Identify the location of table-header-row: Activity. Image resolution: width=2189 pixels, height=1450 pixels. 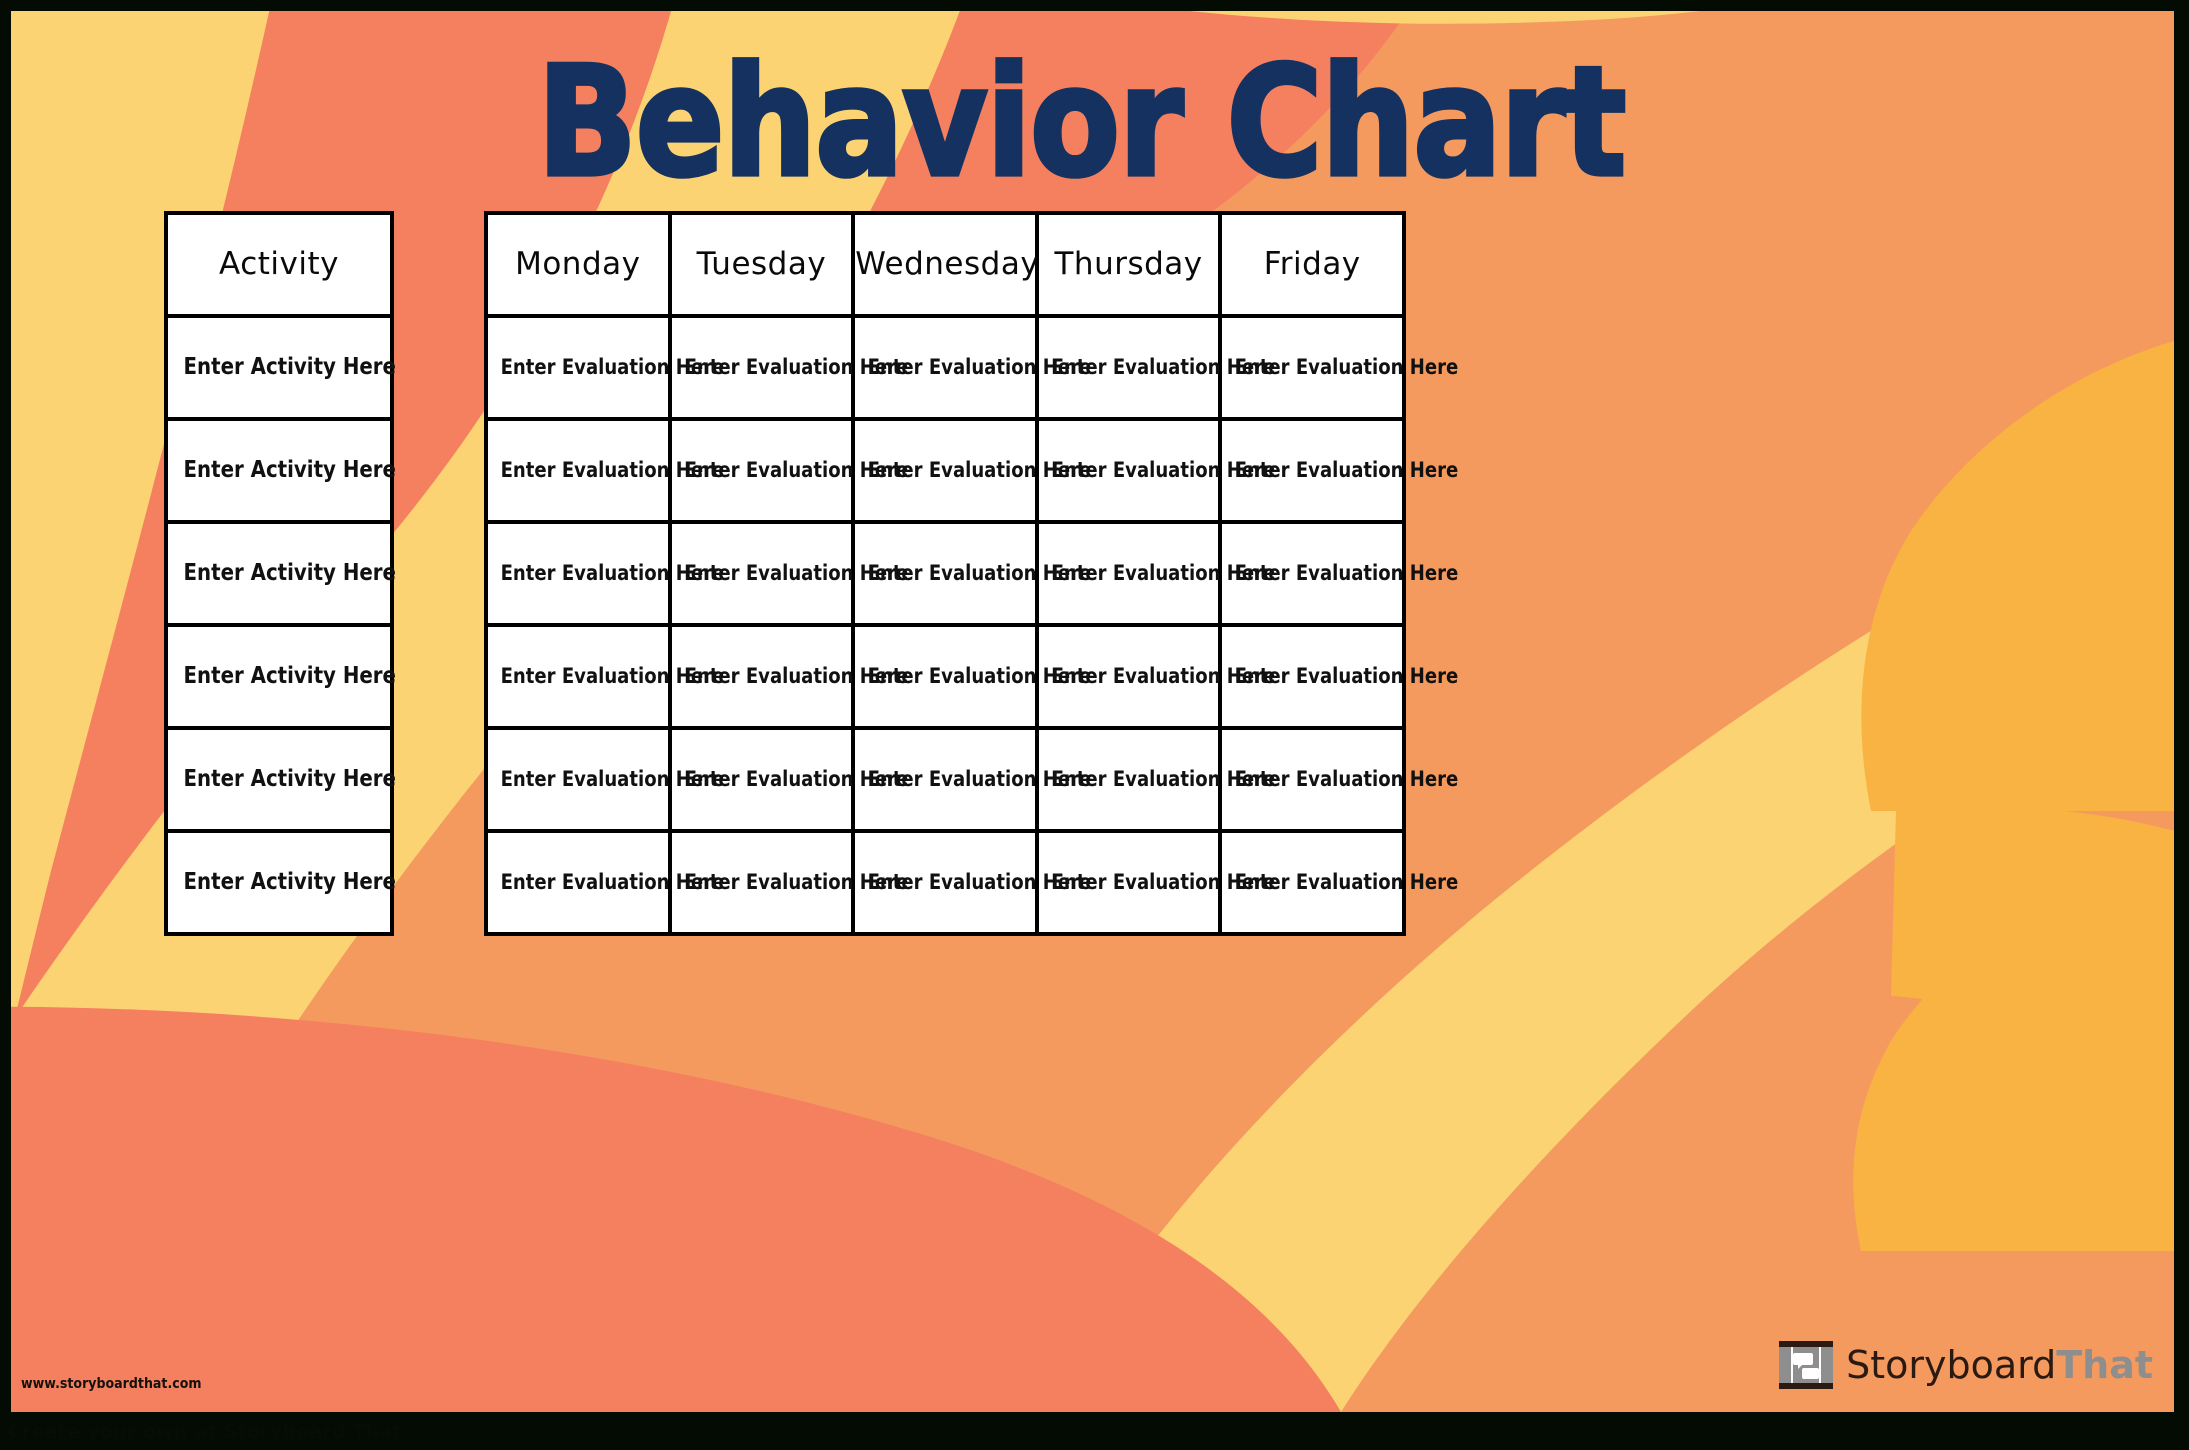
(279, 264).